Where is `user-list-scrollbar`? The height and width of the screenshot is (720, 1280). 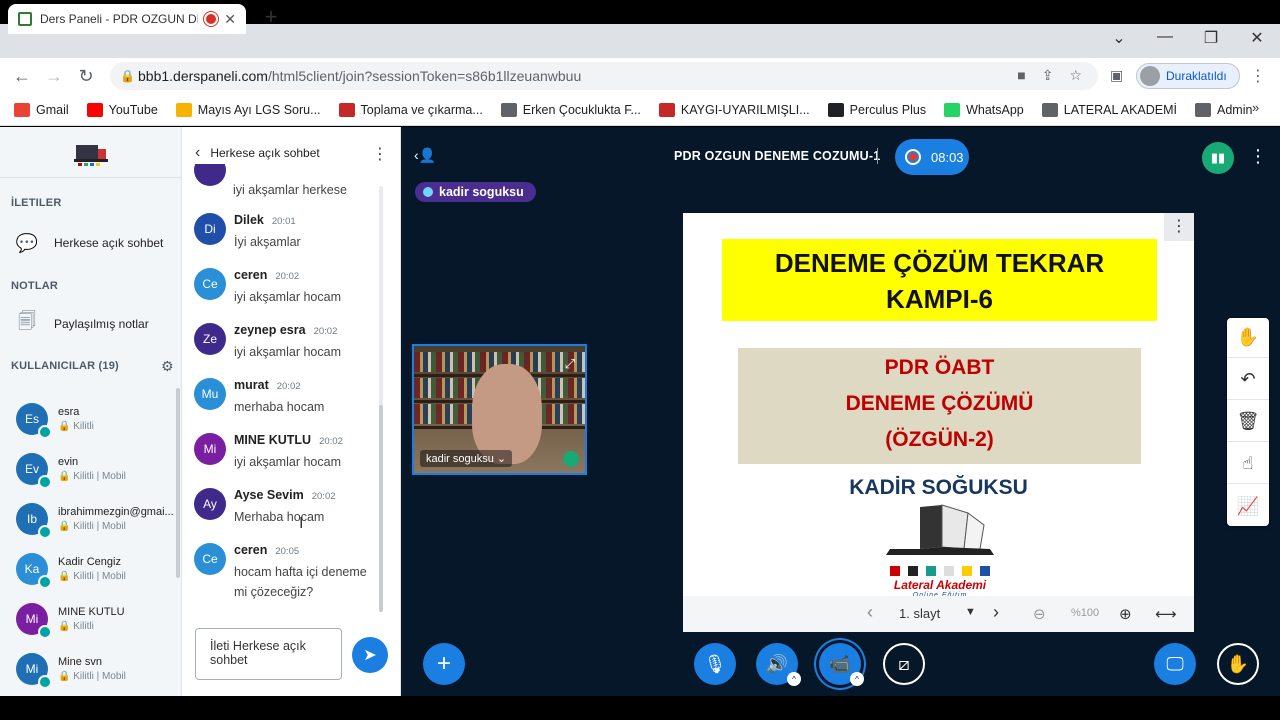 user-list-scrollbar is located at coordinates (178, 483).